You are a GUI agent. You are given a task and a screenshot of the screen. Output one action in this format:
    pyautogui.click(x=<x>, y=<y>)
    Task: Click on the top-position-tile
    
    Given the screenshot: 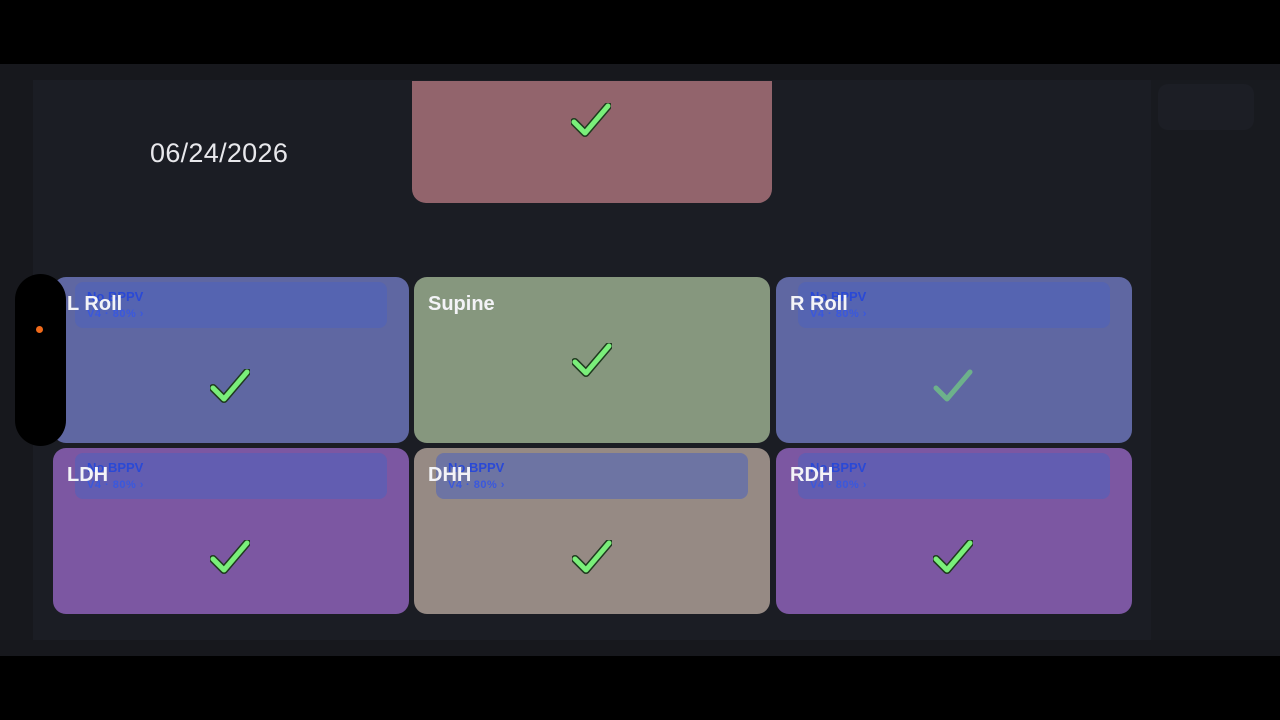 What is the action you would take?
    pyautogui.click(x=592, y=142)
    